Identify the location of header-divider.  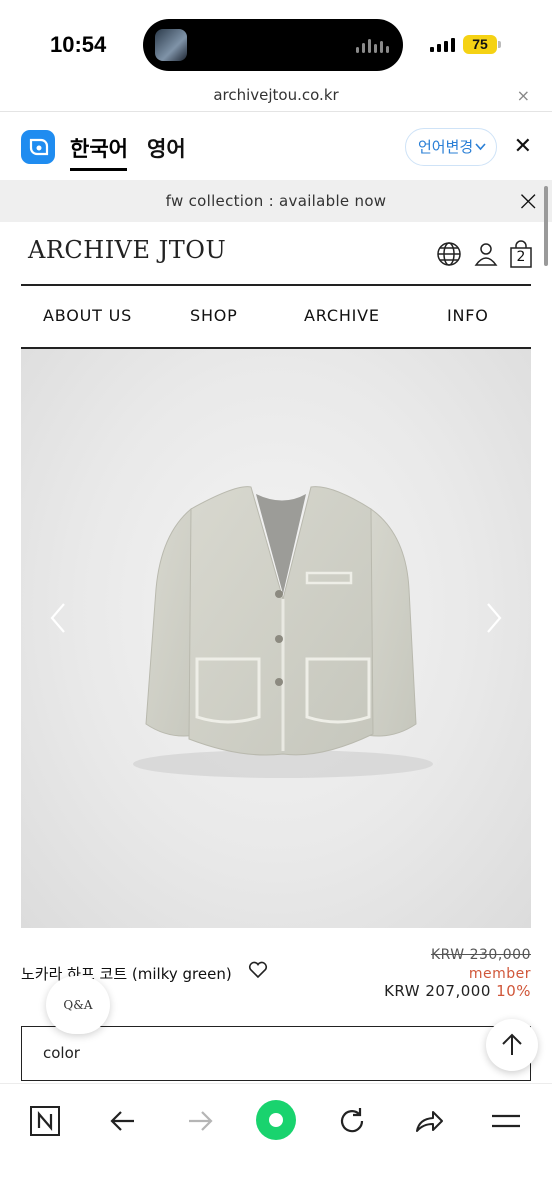
(276, 285).